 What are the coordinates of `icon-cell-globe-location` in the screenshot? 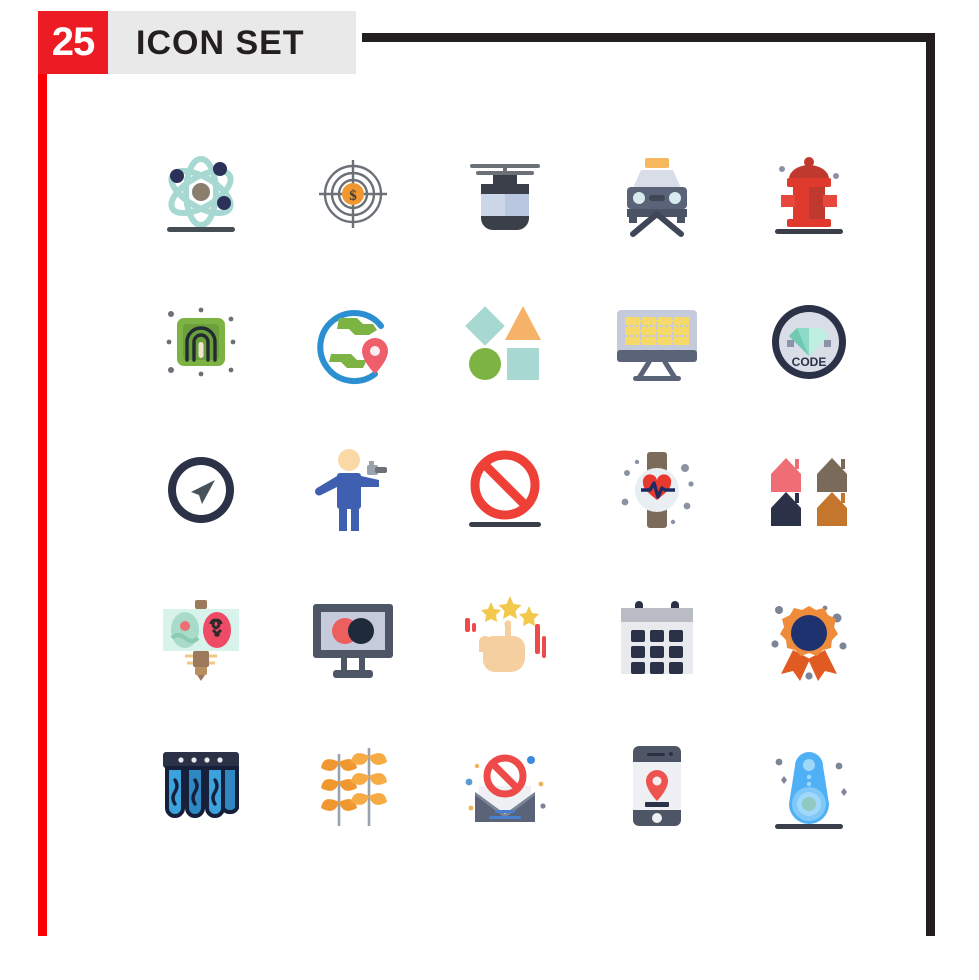 It's located at (353, 342).